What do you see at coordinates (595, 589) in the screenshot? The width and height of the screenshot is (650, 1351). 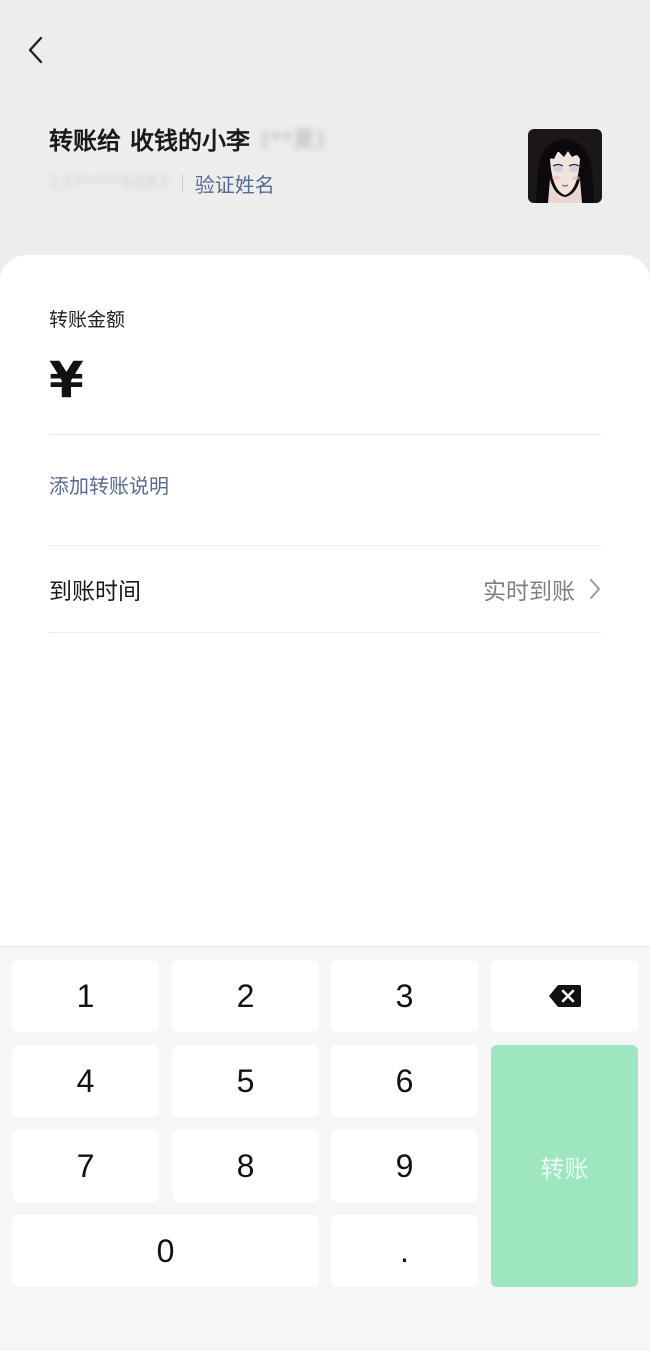 I see `chevron-right-icon` at bounding box center [595, 589].